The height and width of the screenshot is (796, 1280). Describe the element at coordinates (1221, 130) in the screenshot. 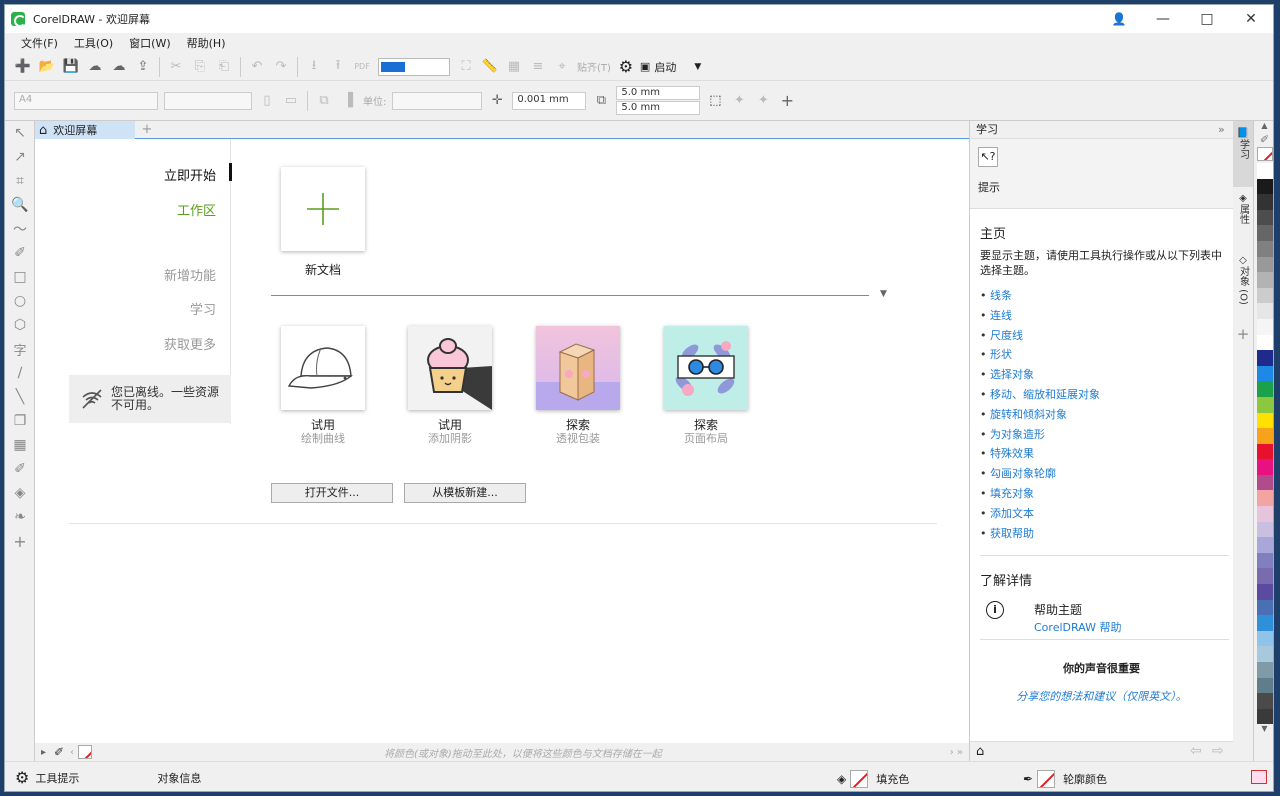

I see `docker-collapse-icon: »` at that location.